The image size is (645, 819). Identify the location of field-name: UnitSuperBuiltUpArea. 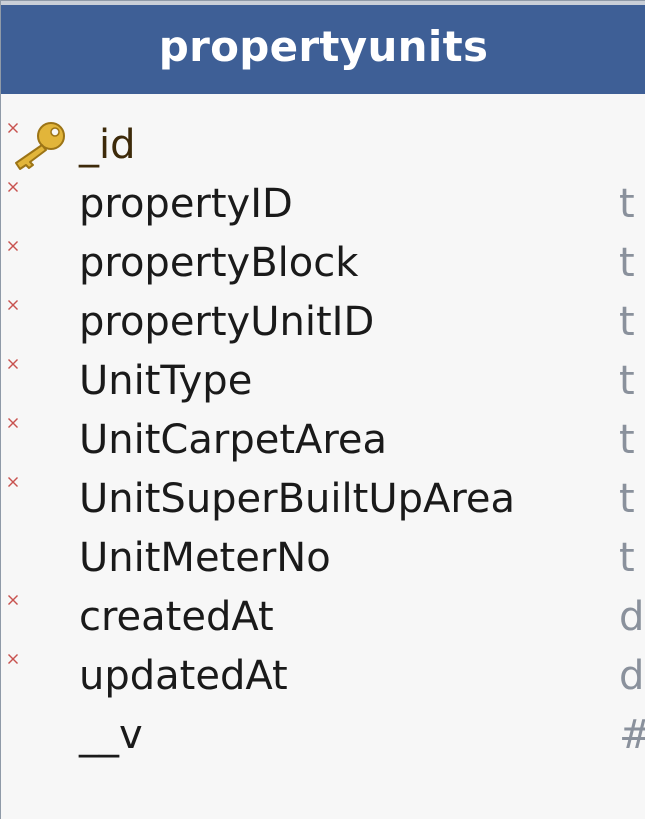
(297, 499).